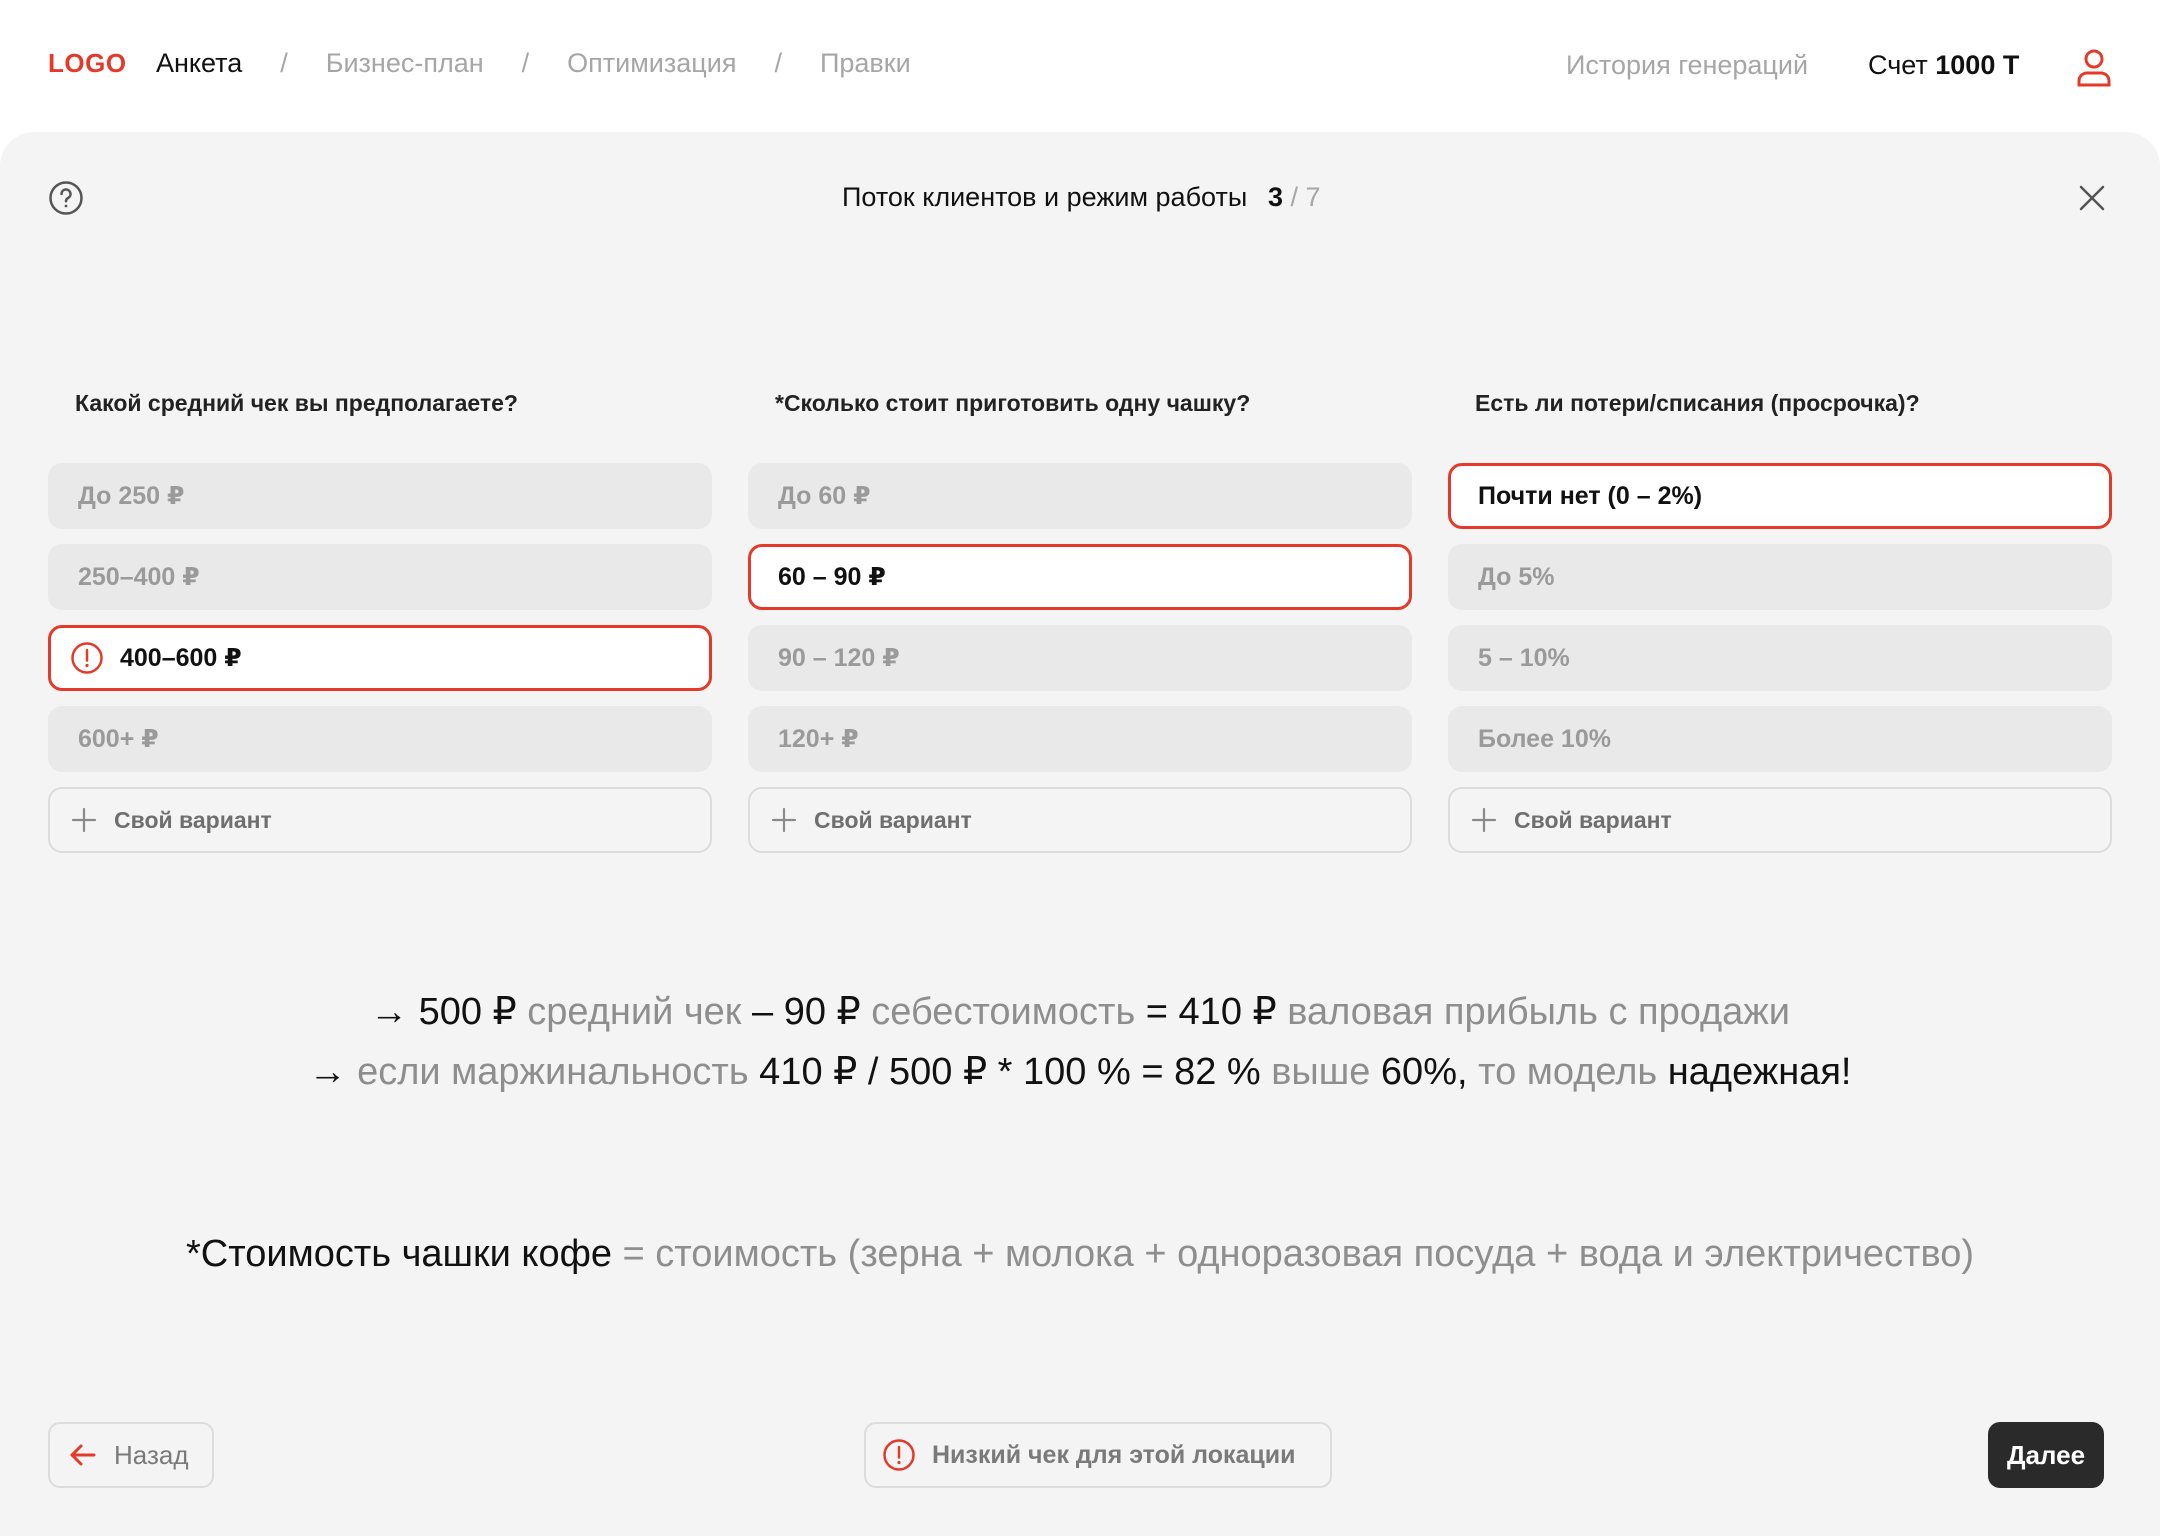 This screenshot has width=2160, height=1536. I want to click on step-counter: 3 / 7, so click(1294, 197).